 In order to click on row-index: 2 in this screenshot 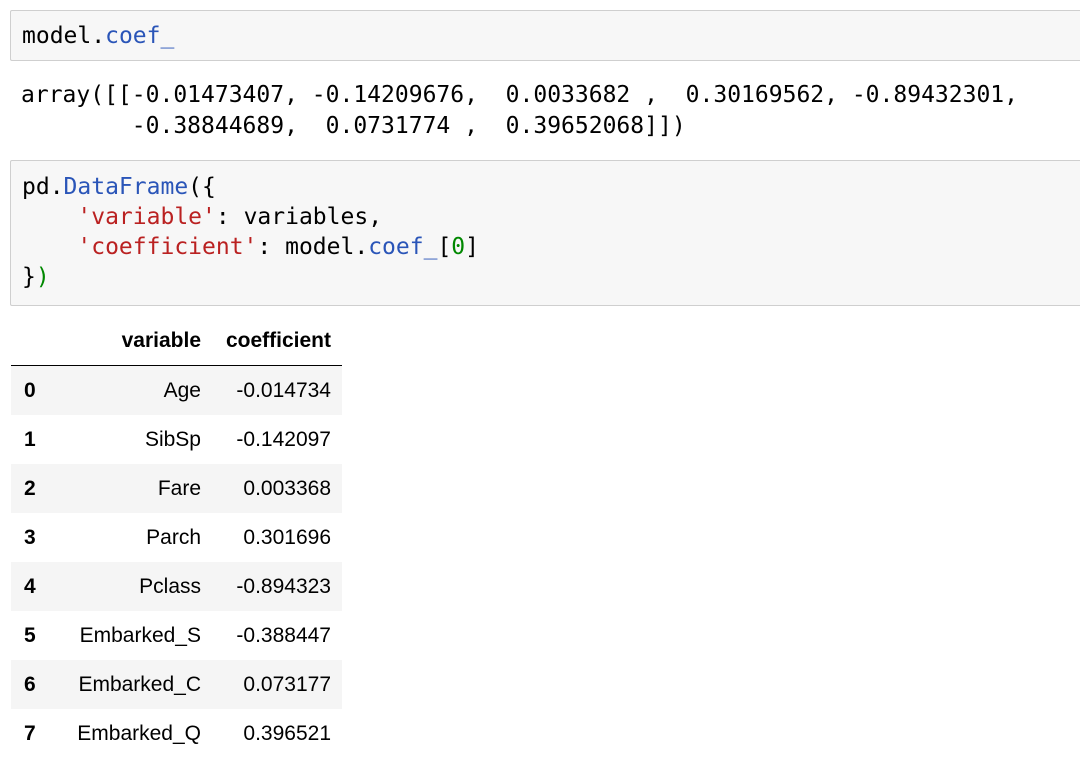, I will do `click(30, 488)`.